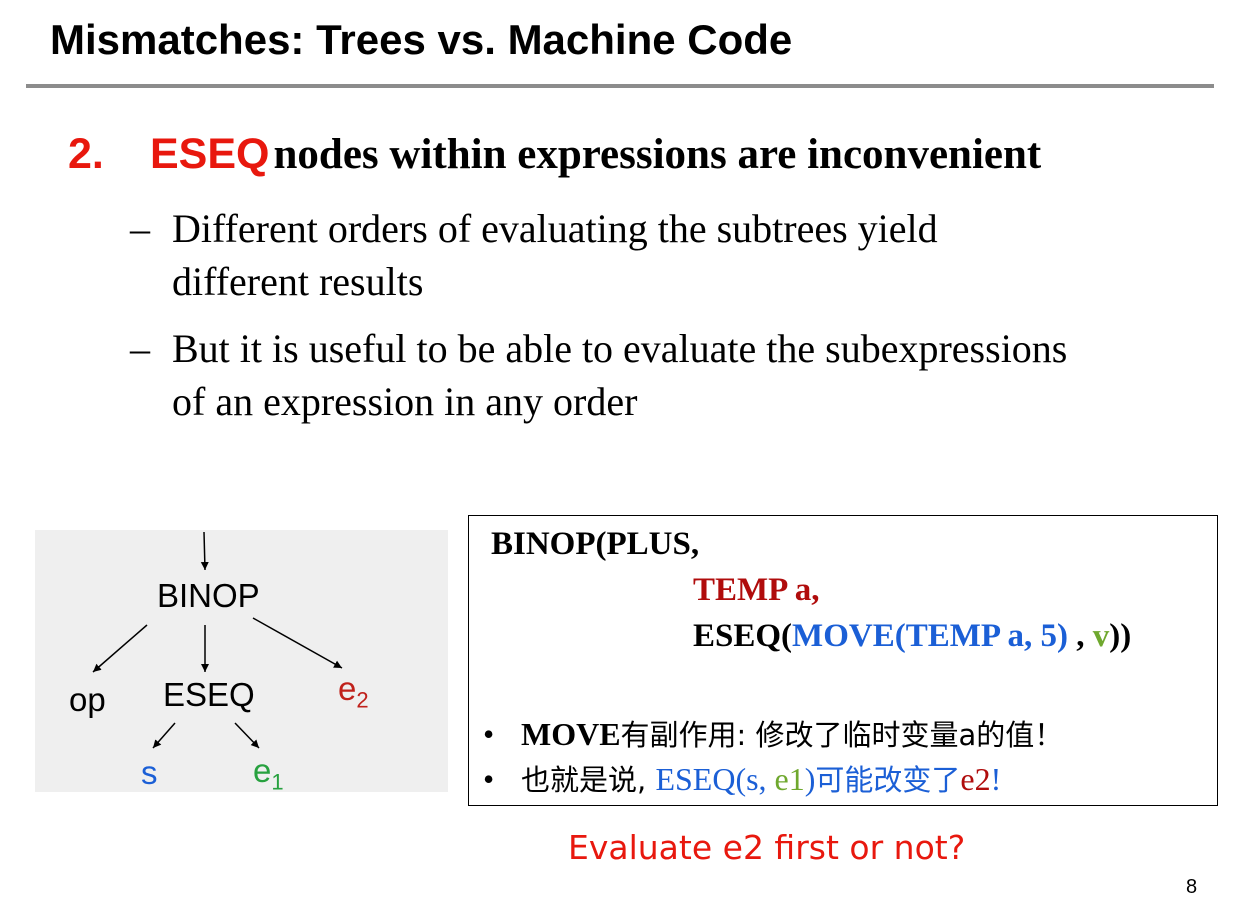 The width and height of the screenshot is (1236, 906). What do you see at coordinates (204, 551) in the screenshot?
I see `edge-into-binop` at bounding box center [204, 551].